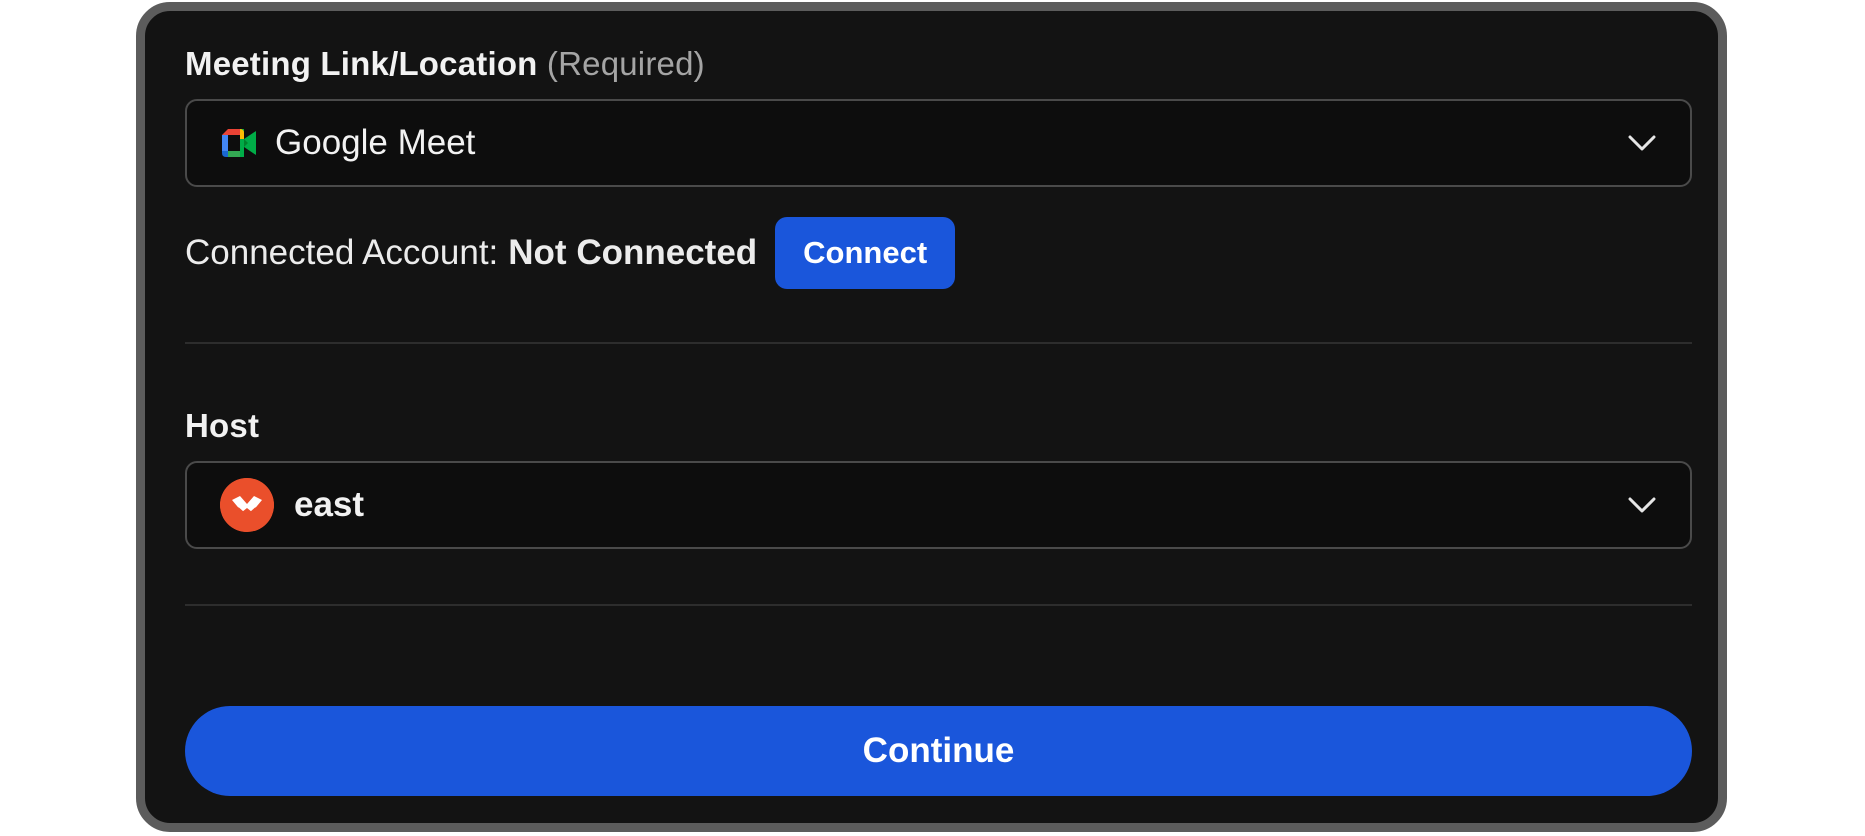 The width and height of the screenshot is (1865, 836). I want to click on meeting-location-select: Google Meet, so click(938, 143).